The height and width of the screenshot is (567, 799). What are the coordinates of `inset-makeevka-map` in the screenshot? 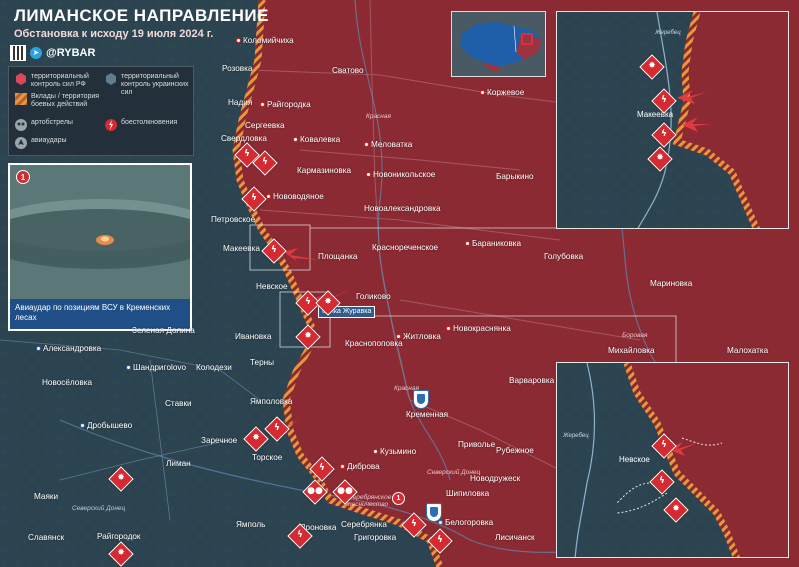 It's located at (672, 120).